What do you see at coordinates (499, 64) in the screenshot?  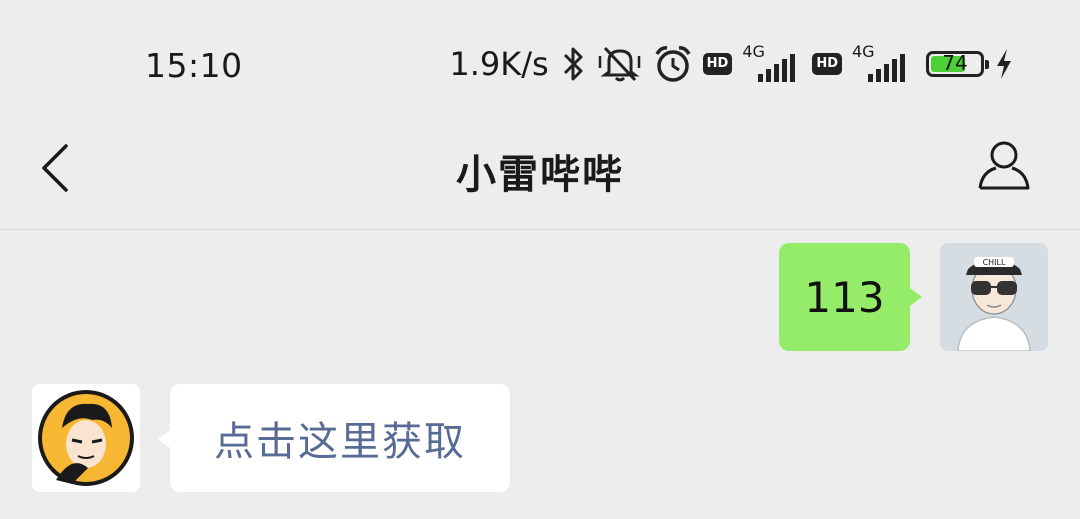 I see `net-speed: 1.9K/s` at bounding box center [499, 64].